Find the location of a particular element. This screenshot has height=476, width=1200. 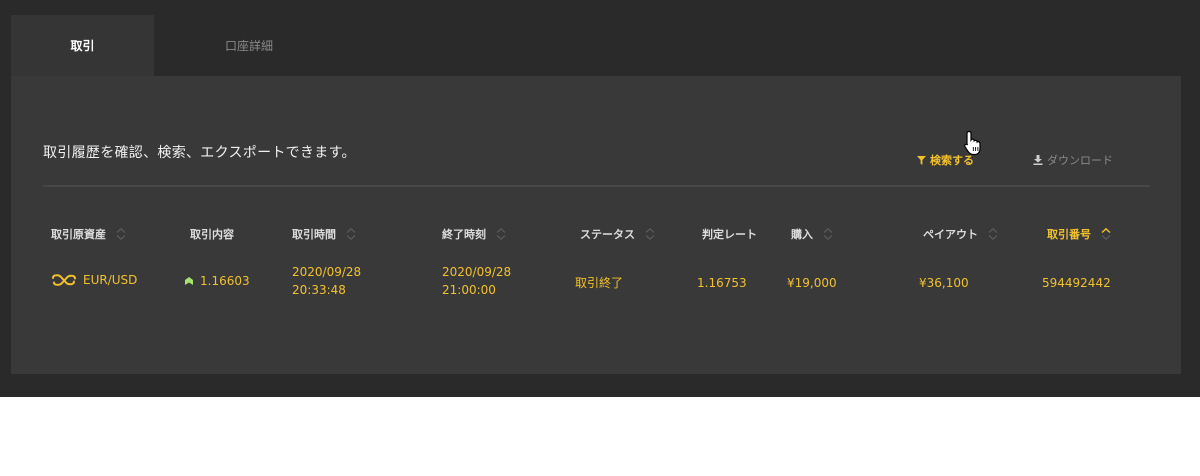

judge-rate-cell: 1.16753 is located at coordinates (722, 283).